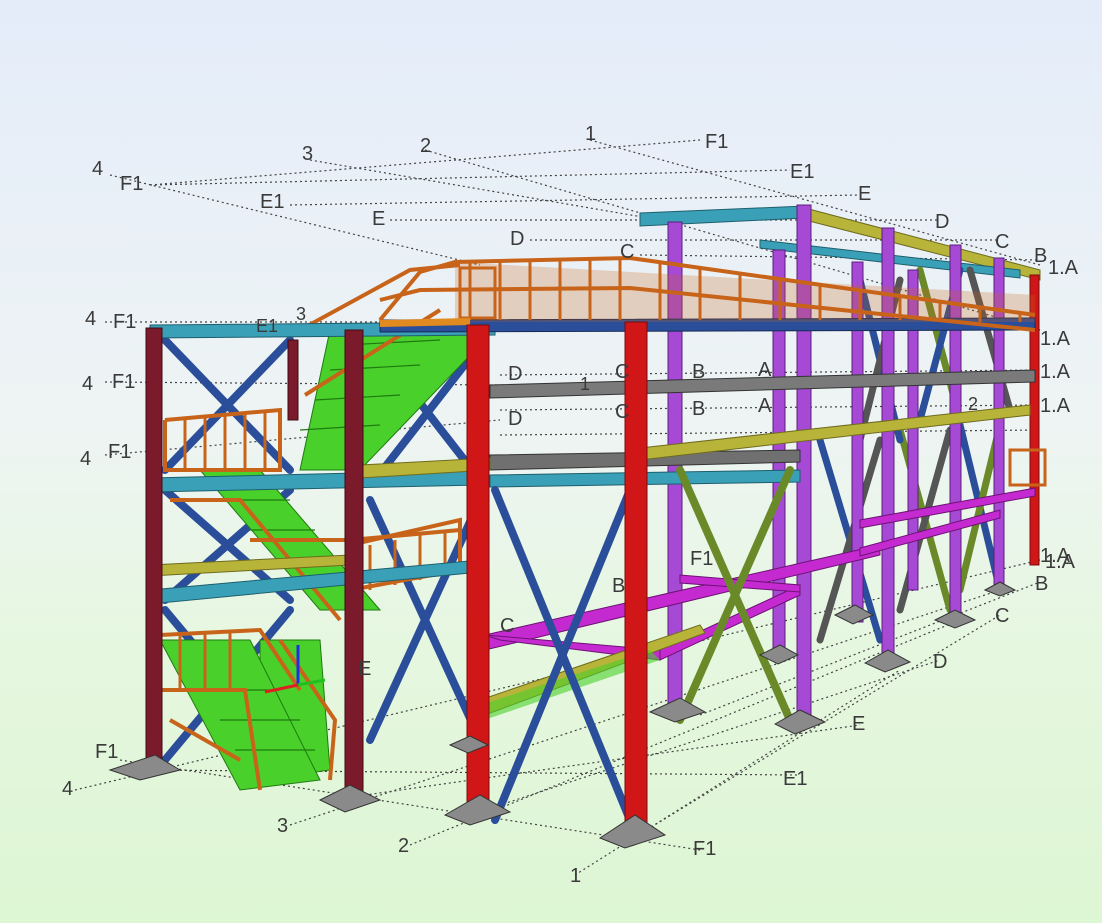  What do you see at coordinates (87, 384) in the screenshot?
I see `level-tag-4b: 4` at bounding box center [87, 384].